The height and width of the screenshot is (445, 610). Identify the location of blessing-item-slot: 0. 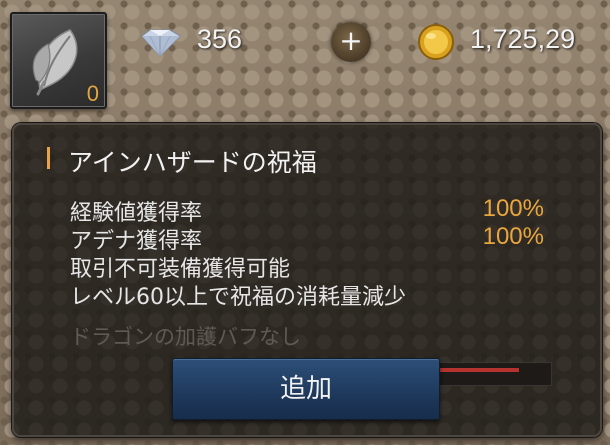
(58, 60).